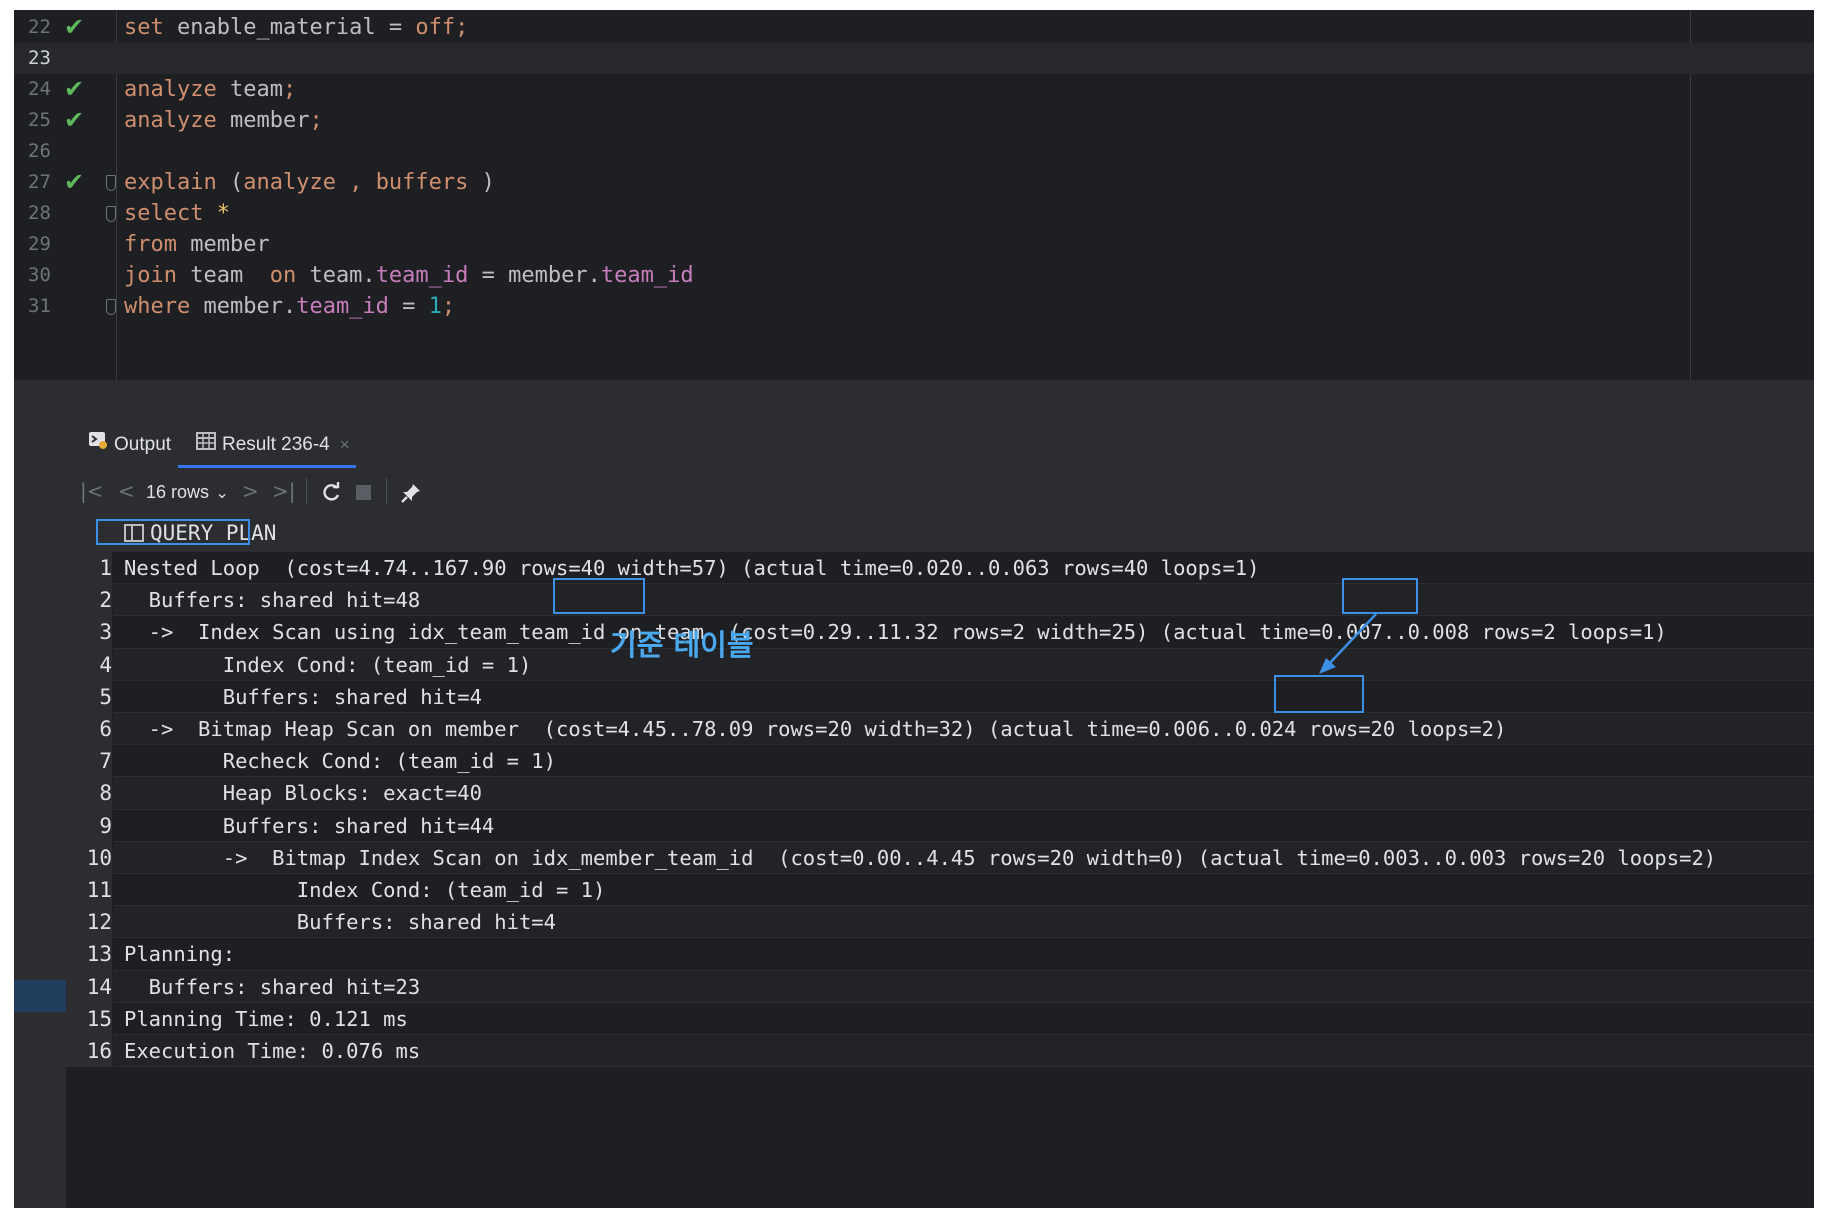  Describe the element at coordinates (940, 696) in the screenshot. I see `table-row: 5 Buffers: shared hit=4` at that location.